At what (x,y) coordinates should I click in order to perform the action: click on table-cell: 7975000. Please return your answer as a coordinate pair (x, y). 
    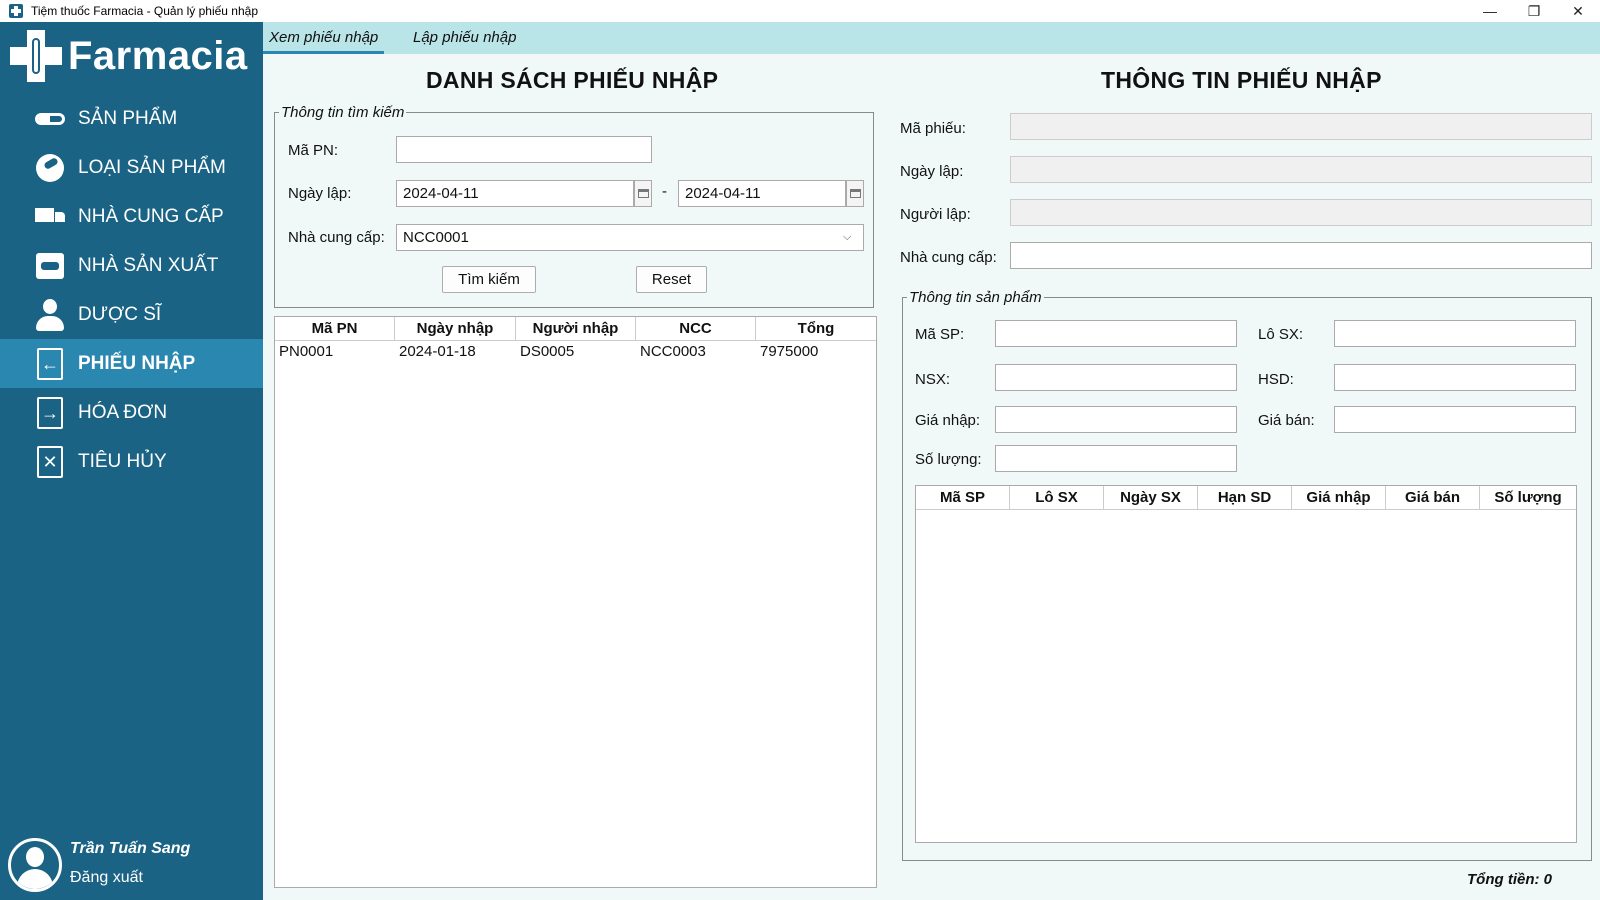
    Looking at the image, I should click on (789, 351).